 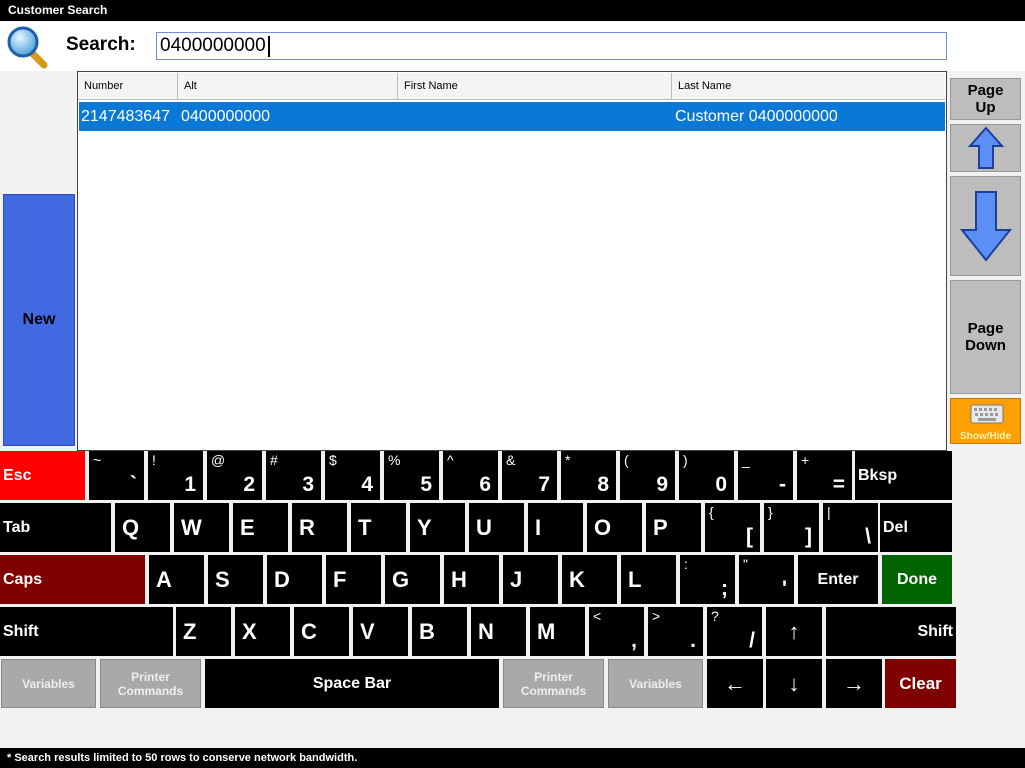 What do you see at coordinates (470, 475) in the screenshot?
I see `key-6: ^ 6` at bounding box center [470, 475].